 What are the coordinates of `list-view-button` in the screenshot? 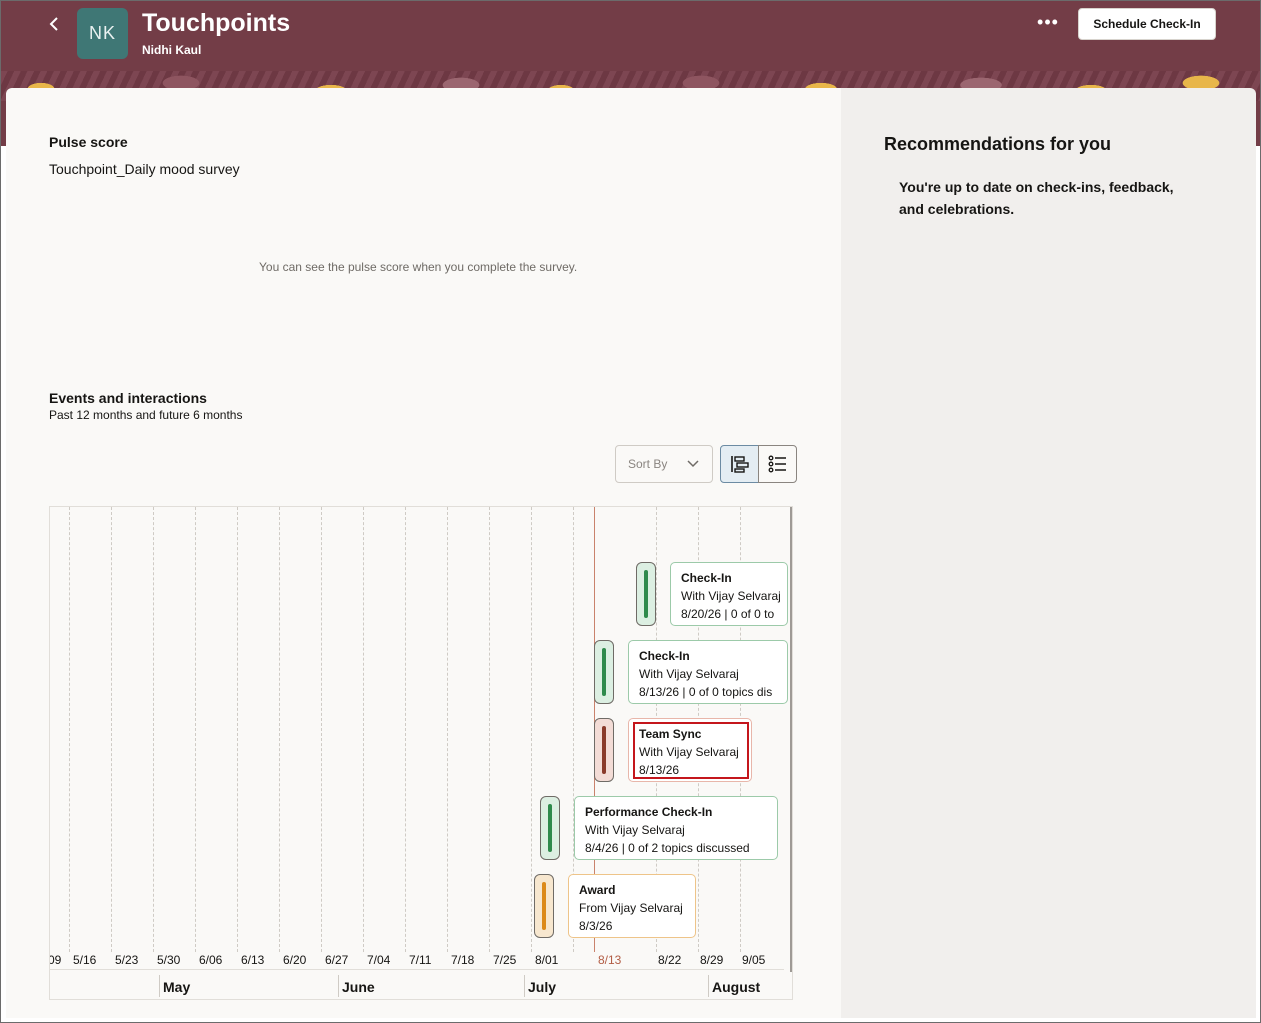 It's located at (777, 464).